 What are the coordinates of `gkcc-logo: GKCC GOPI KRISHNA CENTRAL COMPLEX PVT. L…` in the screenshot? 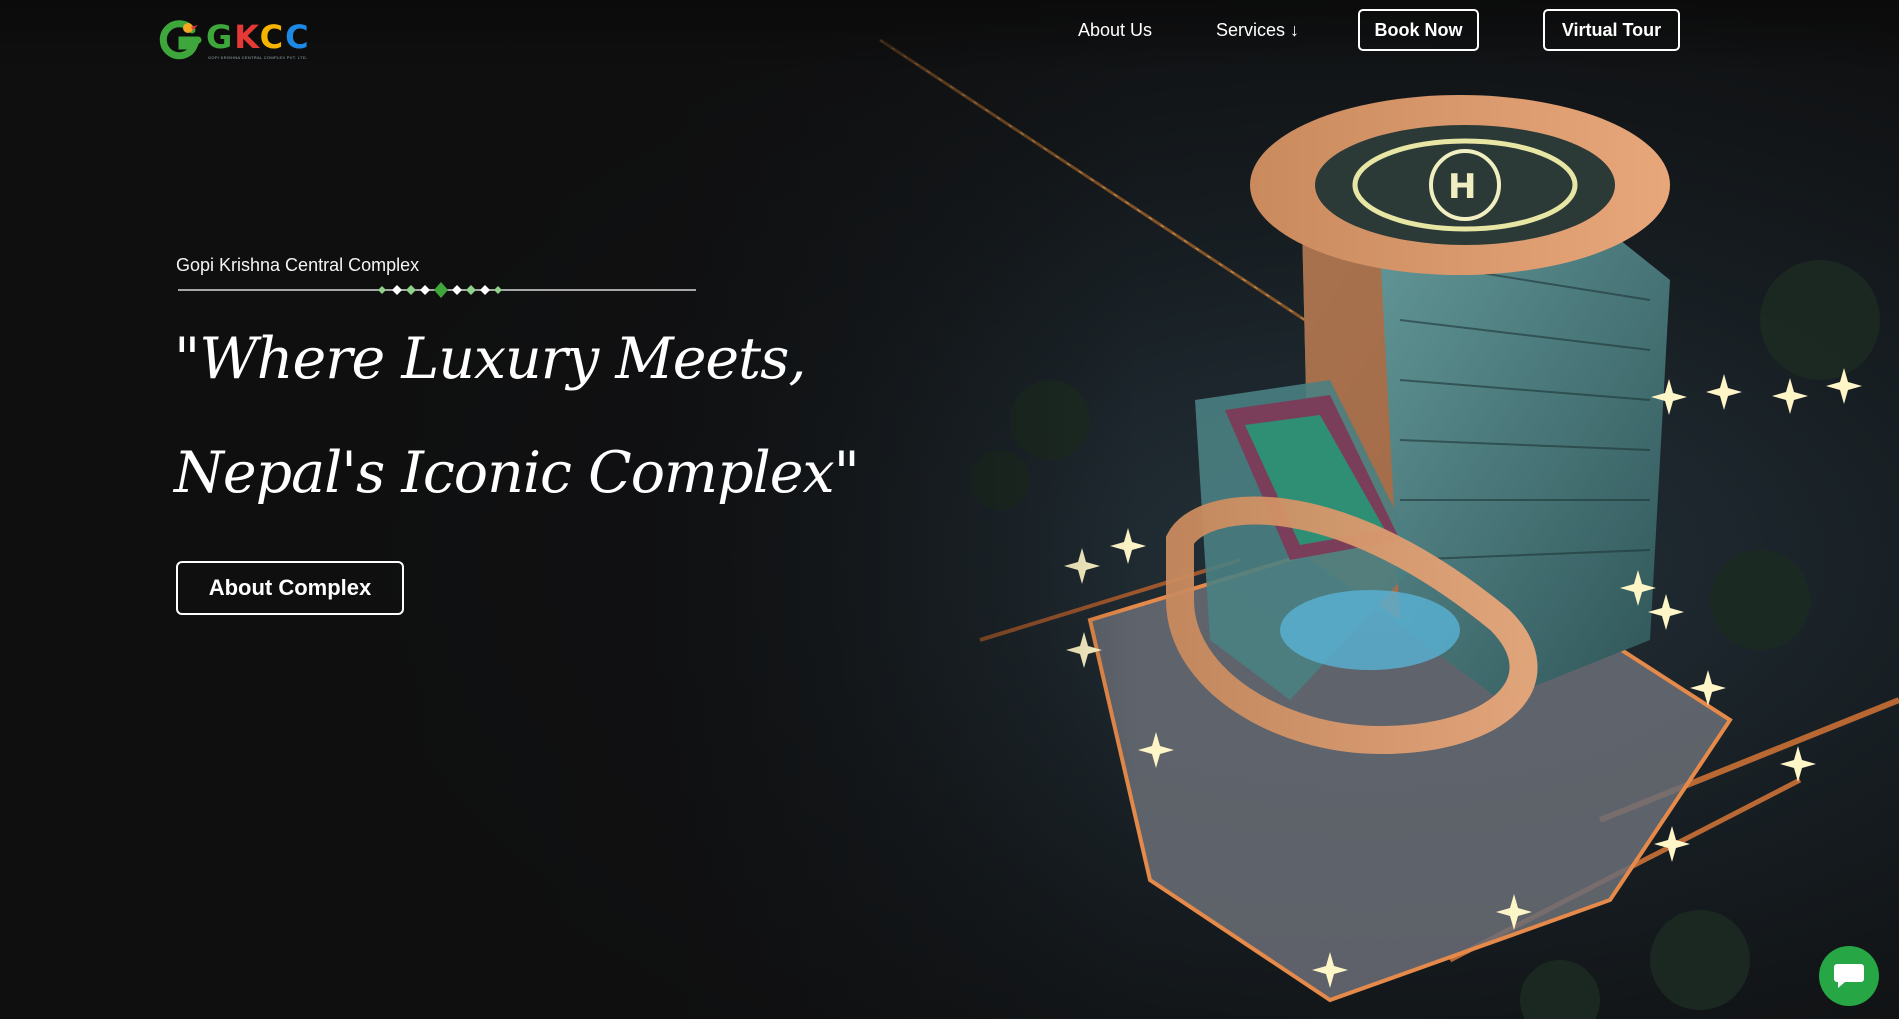 It's located at (240, 42).